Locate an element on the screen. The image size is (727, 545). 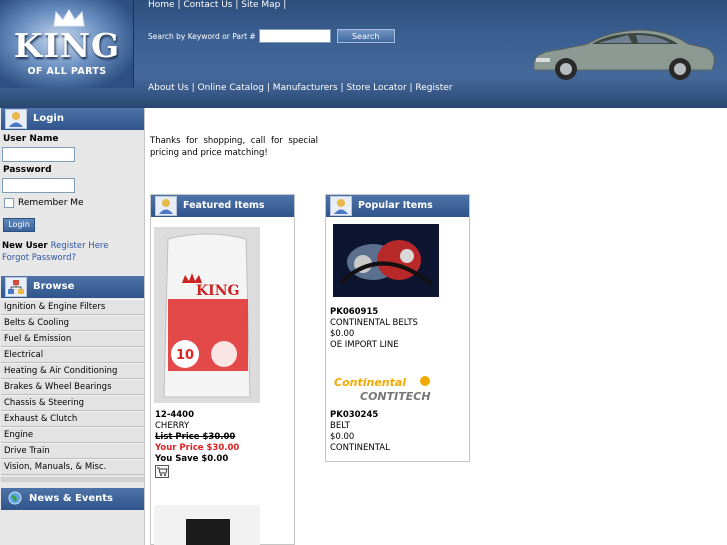
featured-you-save: You Save $0.00 is located at coordinates (192, 459).